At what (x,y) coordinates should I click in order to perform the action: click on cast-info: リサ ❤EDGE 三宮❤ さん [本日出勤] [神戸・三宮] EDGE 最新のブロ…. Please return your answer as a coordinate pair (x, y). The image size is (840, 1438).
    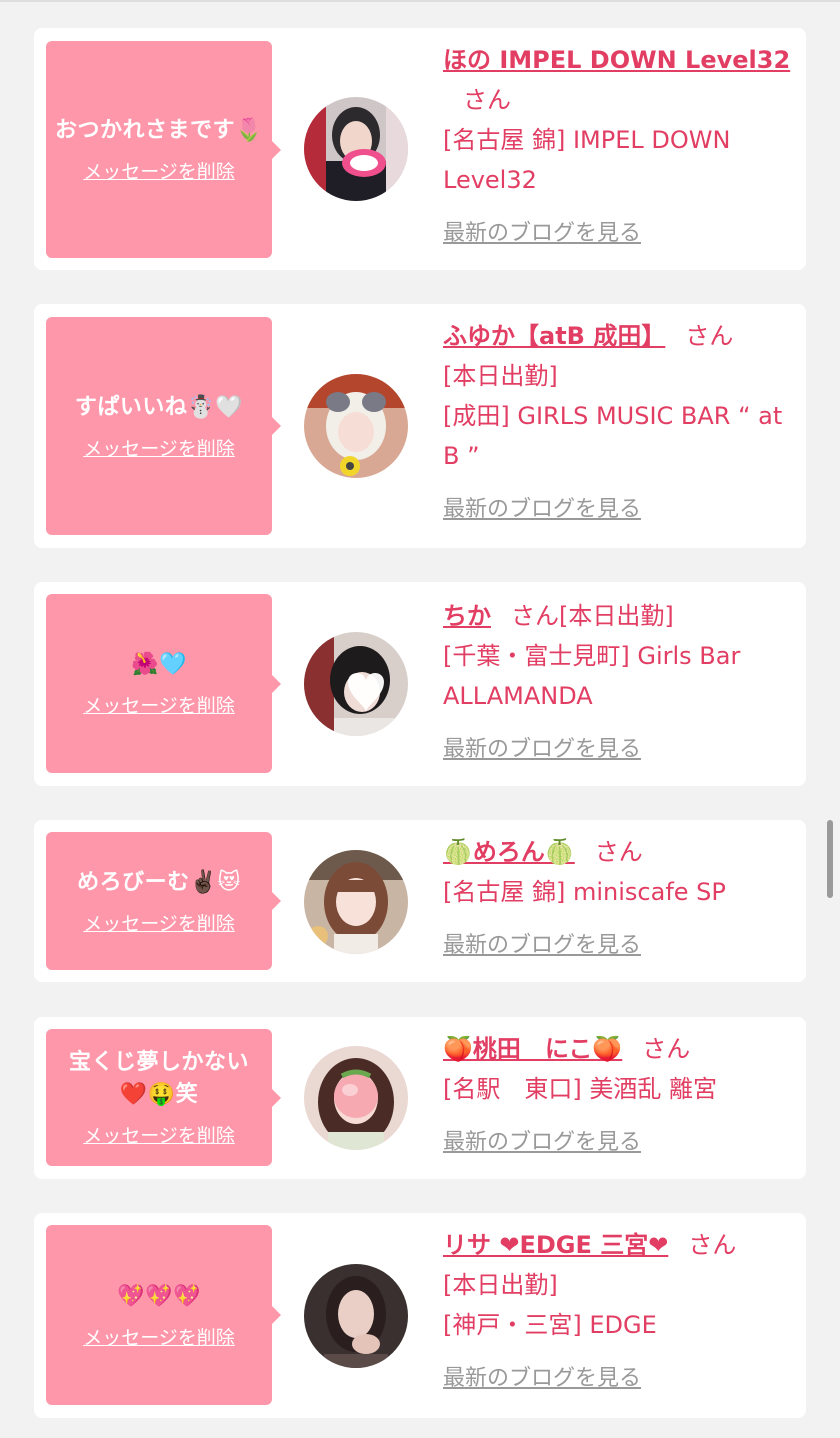
    Looking at the image, I should click on (618, 1312).